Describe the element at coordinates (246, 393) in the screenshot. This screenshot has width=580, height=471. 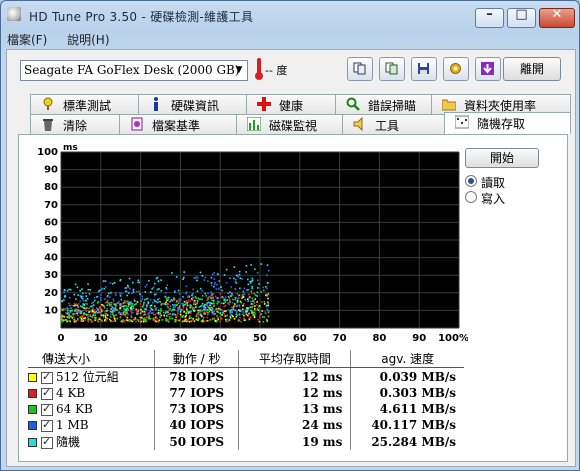
I see `table-row: 4 KB 77 IOPS12 ms0.303 MB/s` at that location.